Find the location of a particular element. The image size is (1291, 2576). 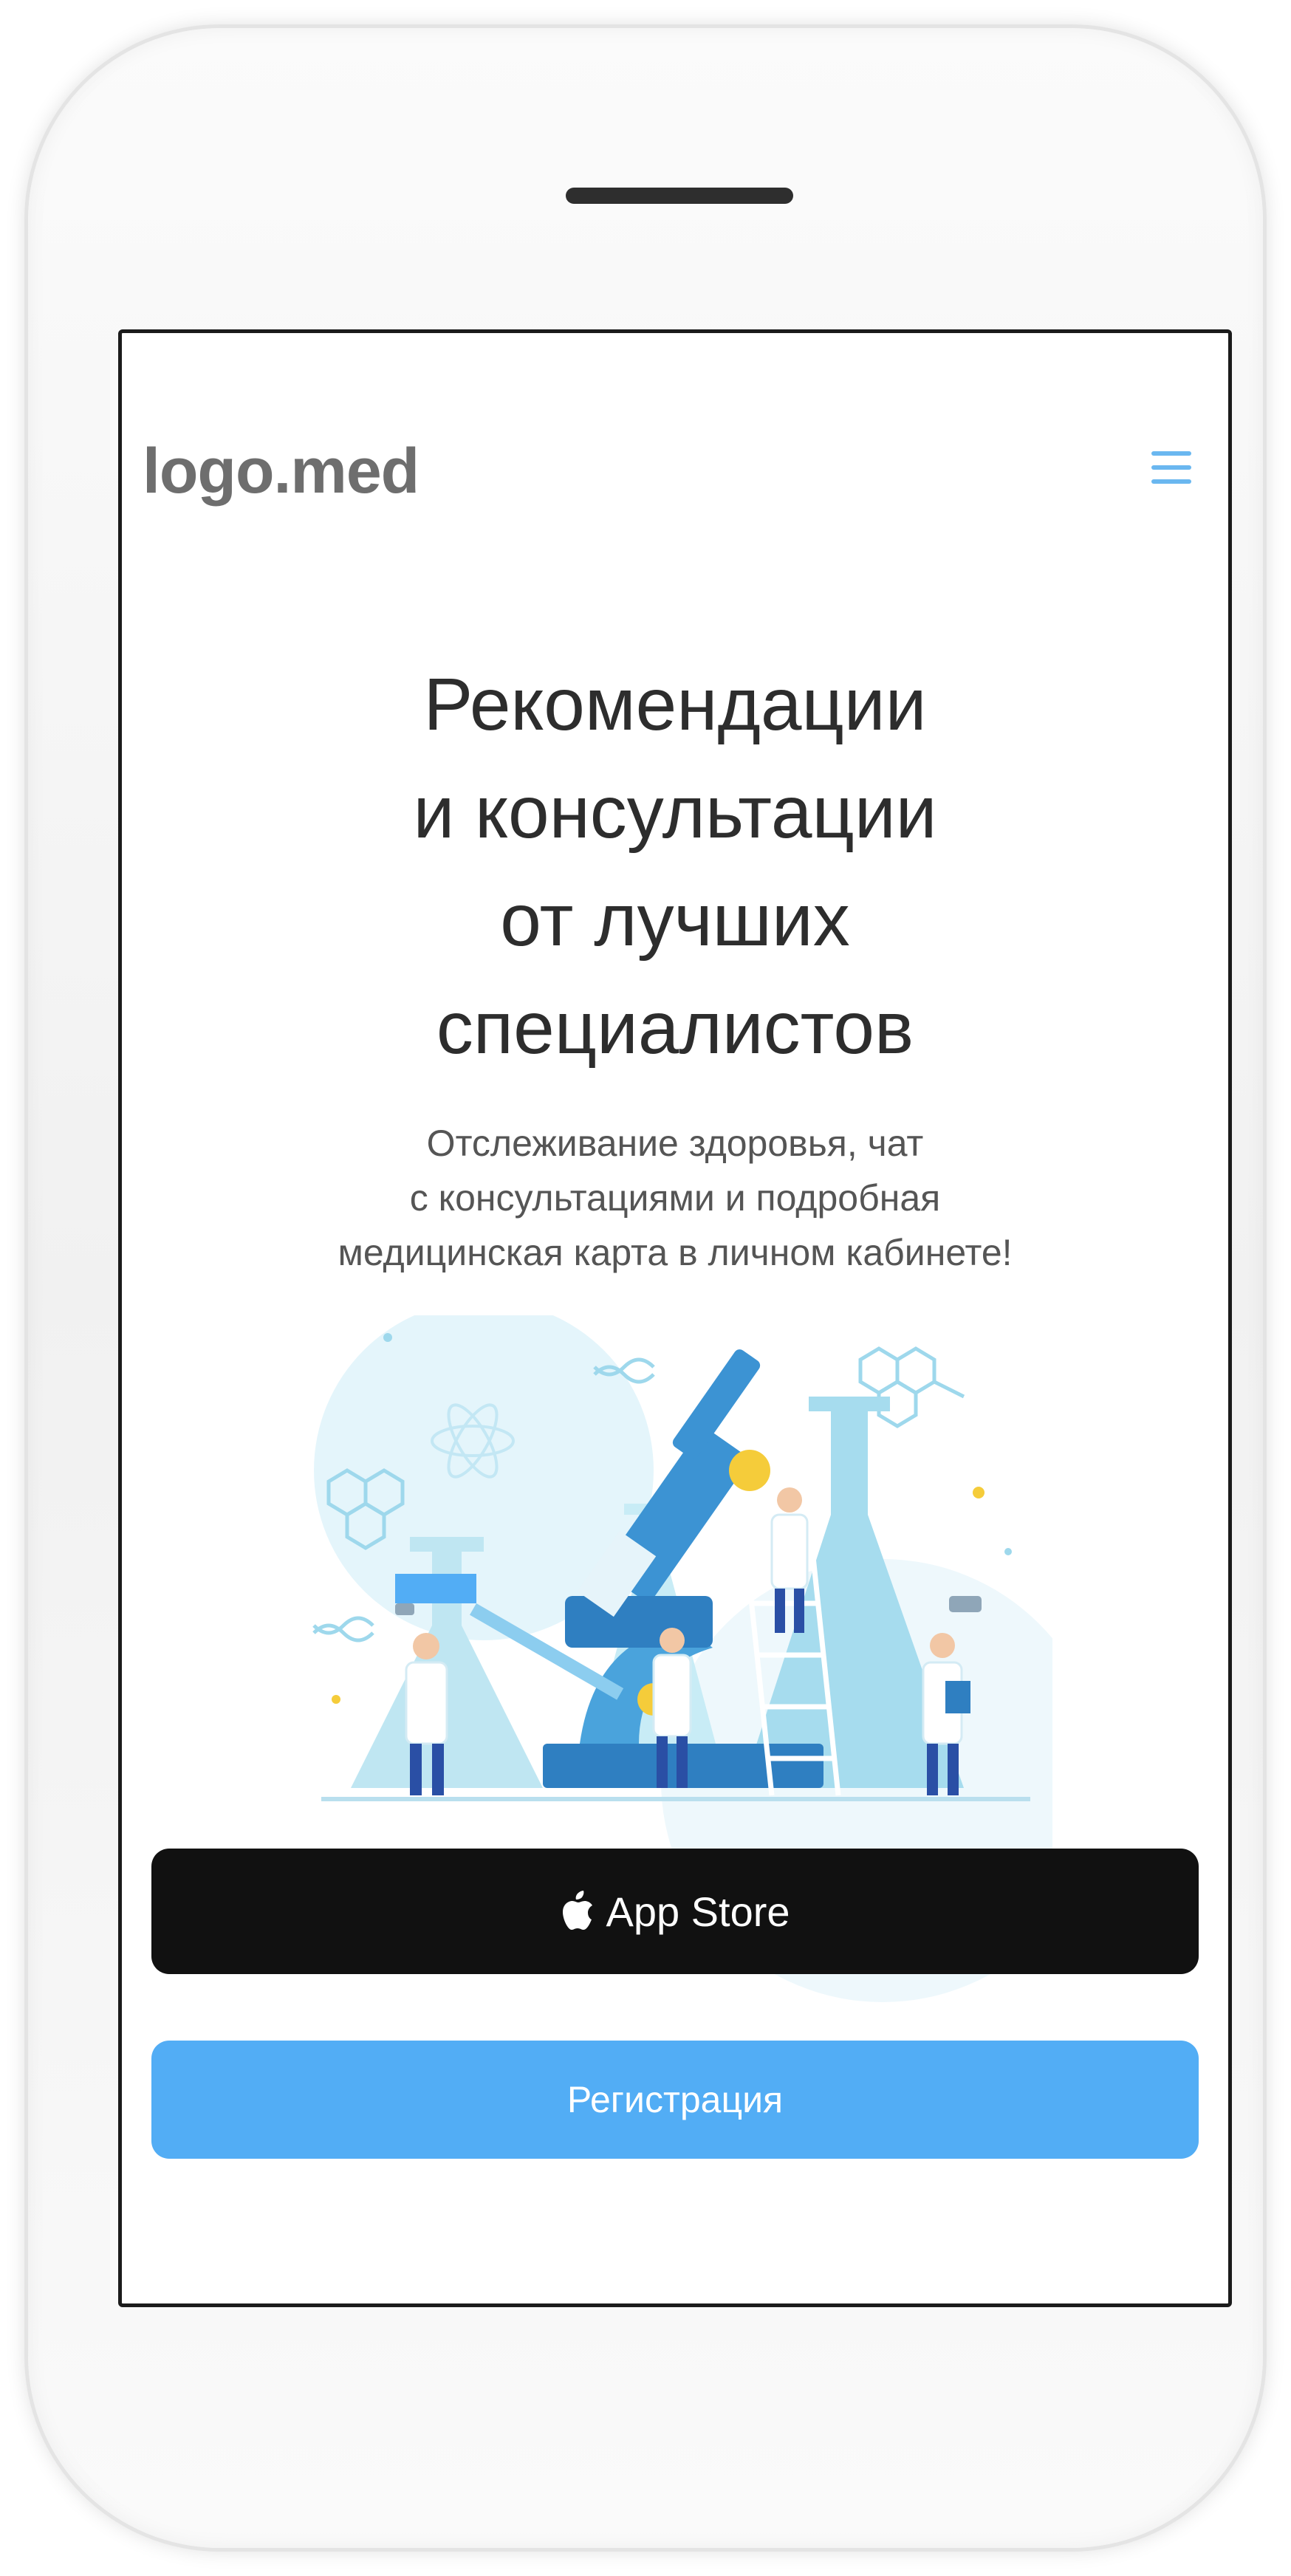

hero-subtitle-line: медицинская карта в личном кабинете! is located at coordinates (675, 1252).